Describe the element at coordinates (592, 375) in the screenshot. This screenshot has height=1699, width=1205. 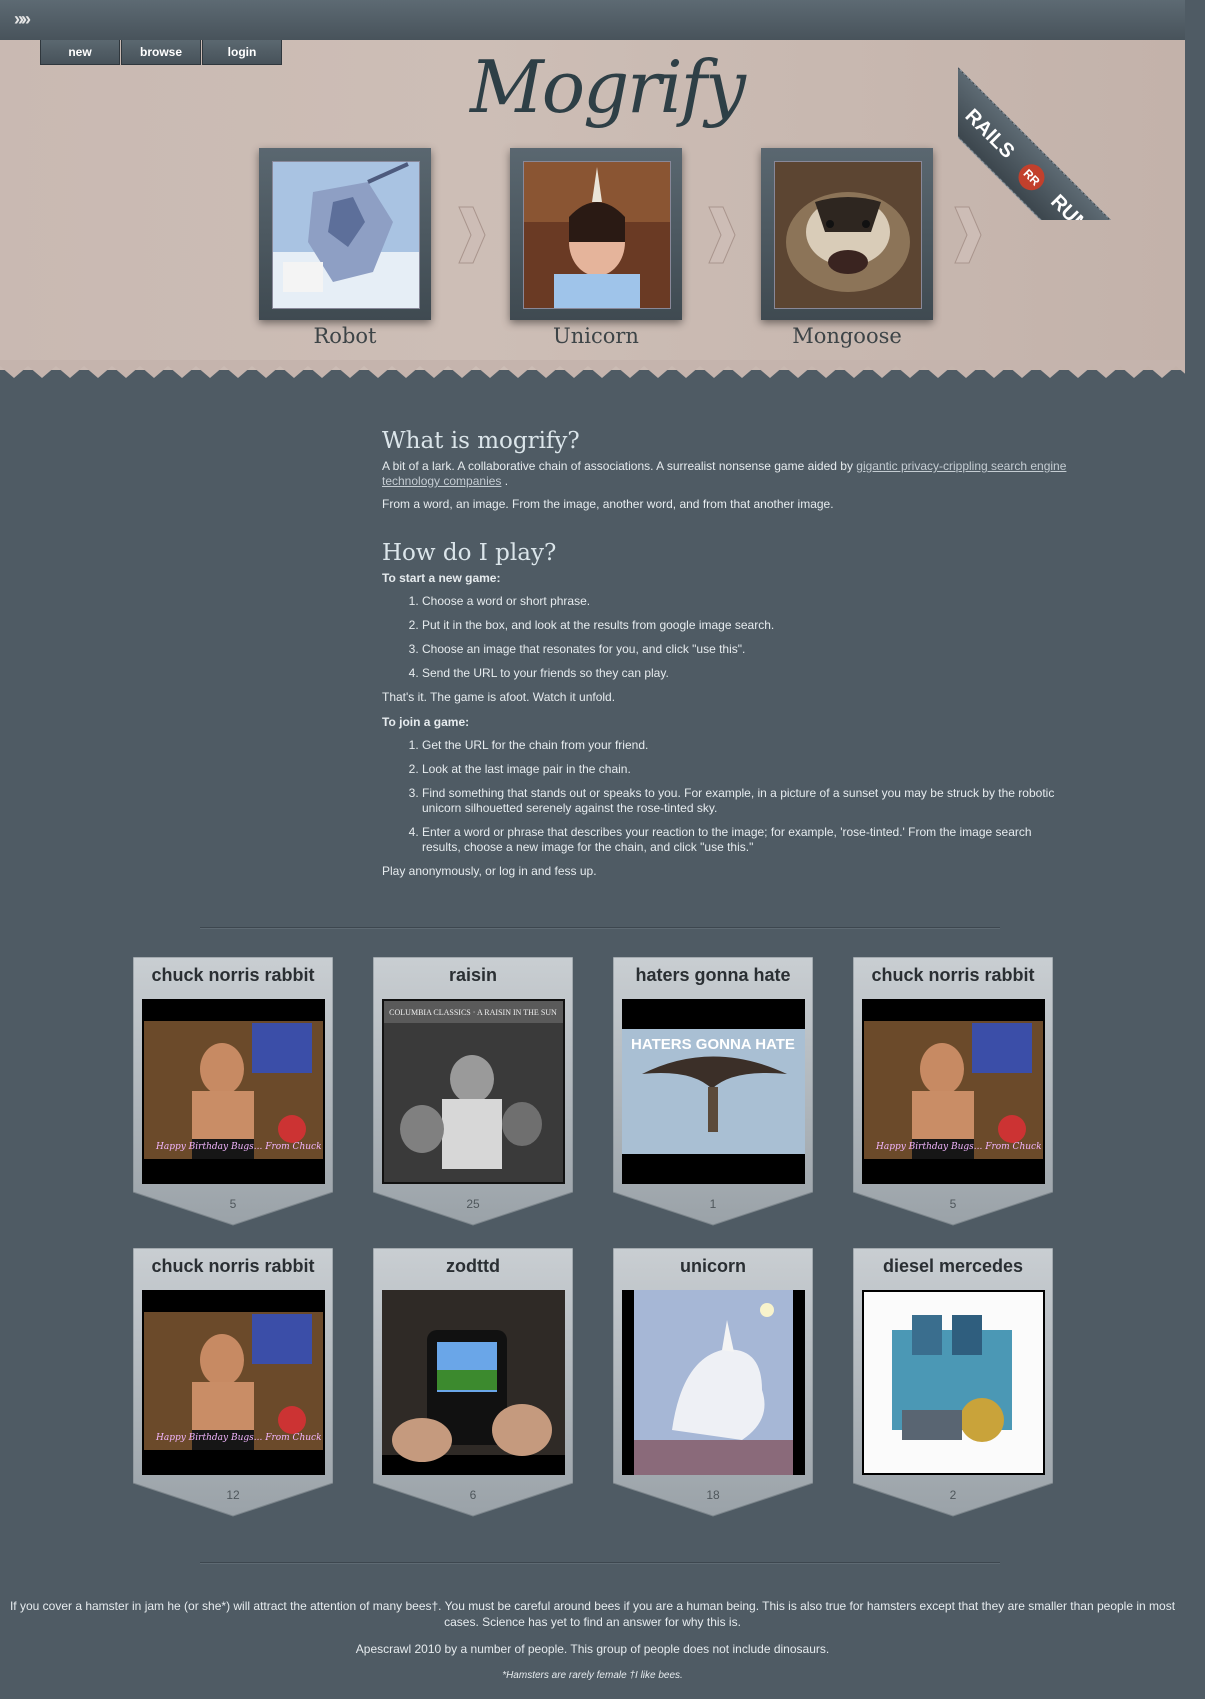
I see `zigzag-divider` at that location.